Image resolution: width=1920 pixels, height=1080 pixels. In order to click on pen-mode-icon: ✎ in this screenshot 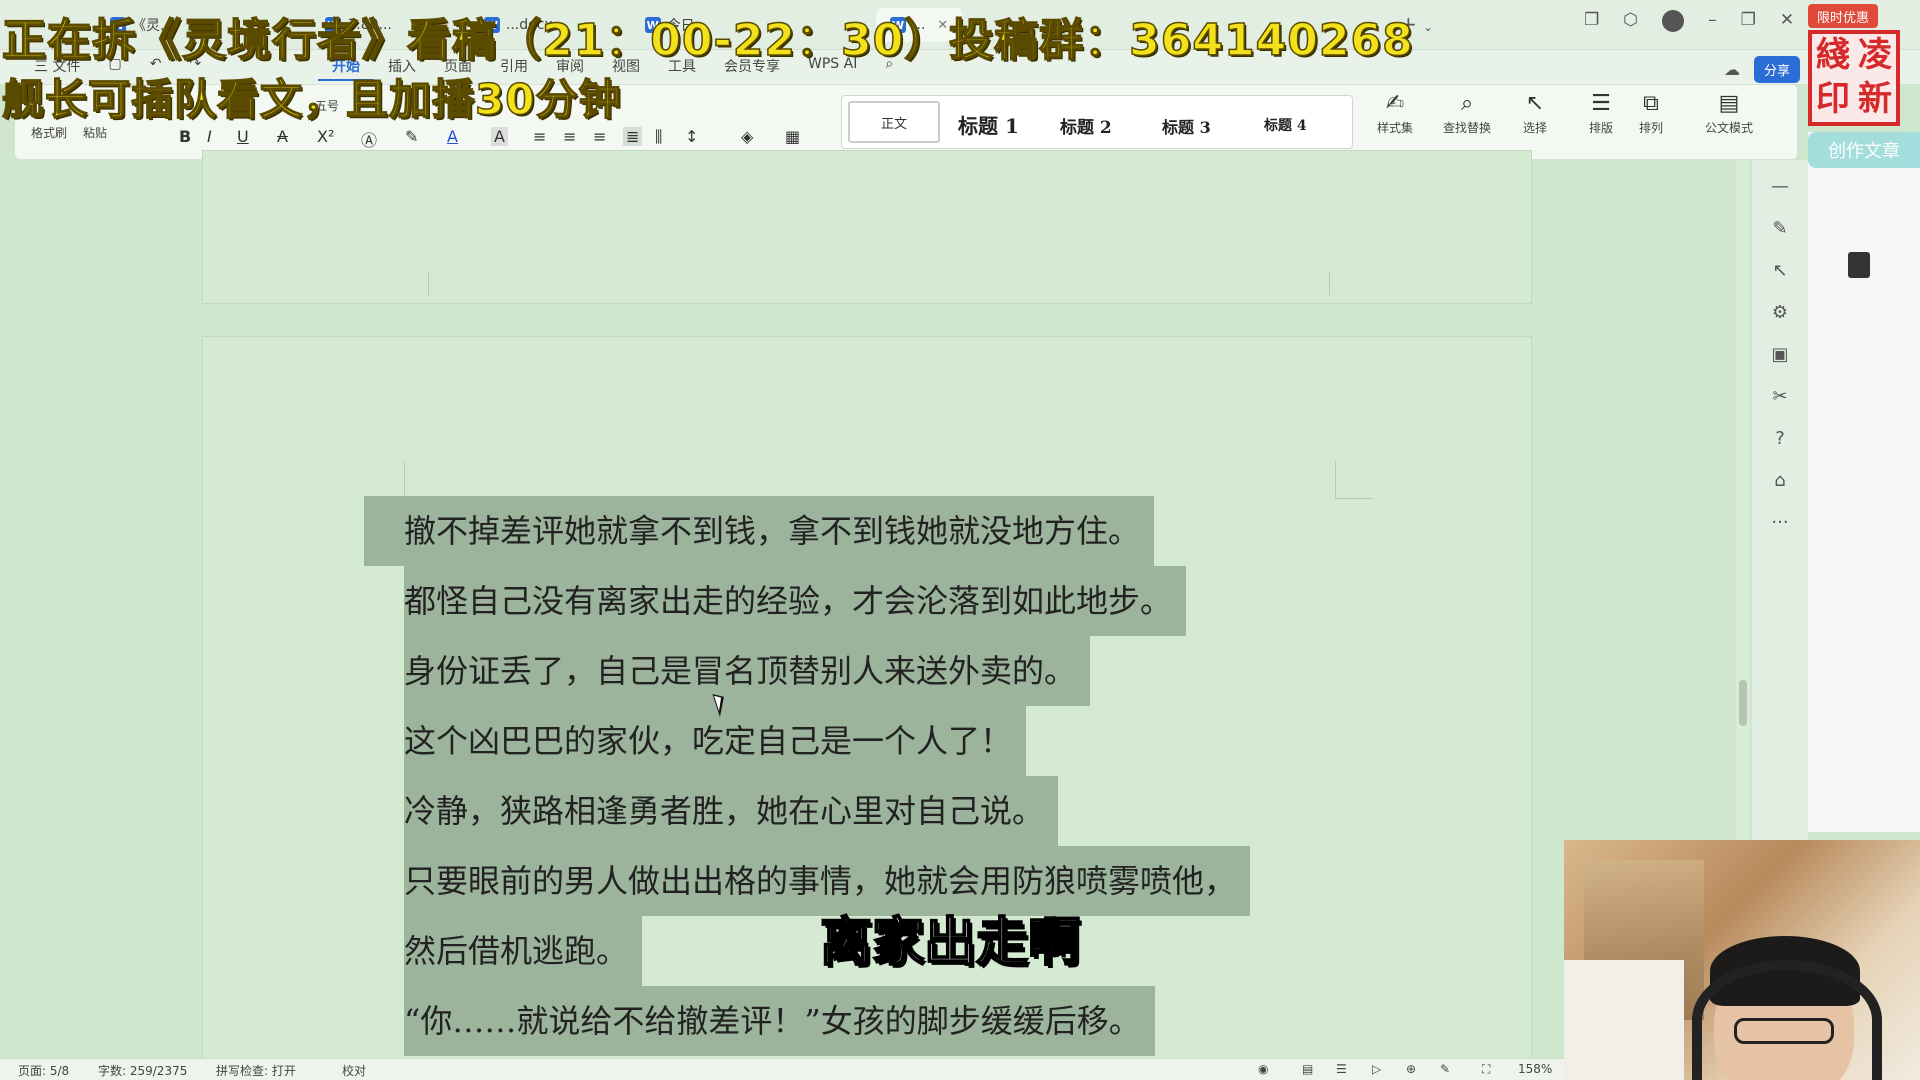, I will do `click(1445, 1069)`.